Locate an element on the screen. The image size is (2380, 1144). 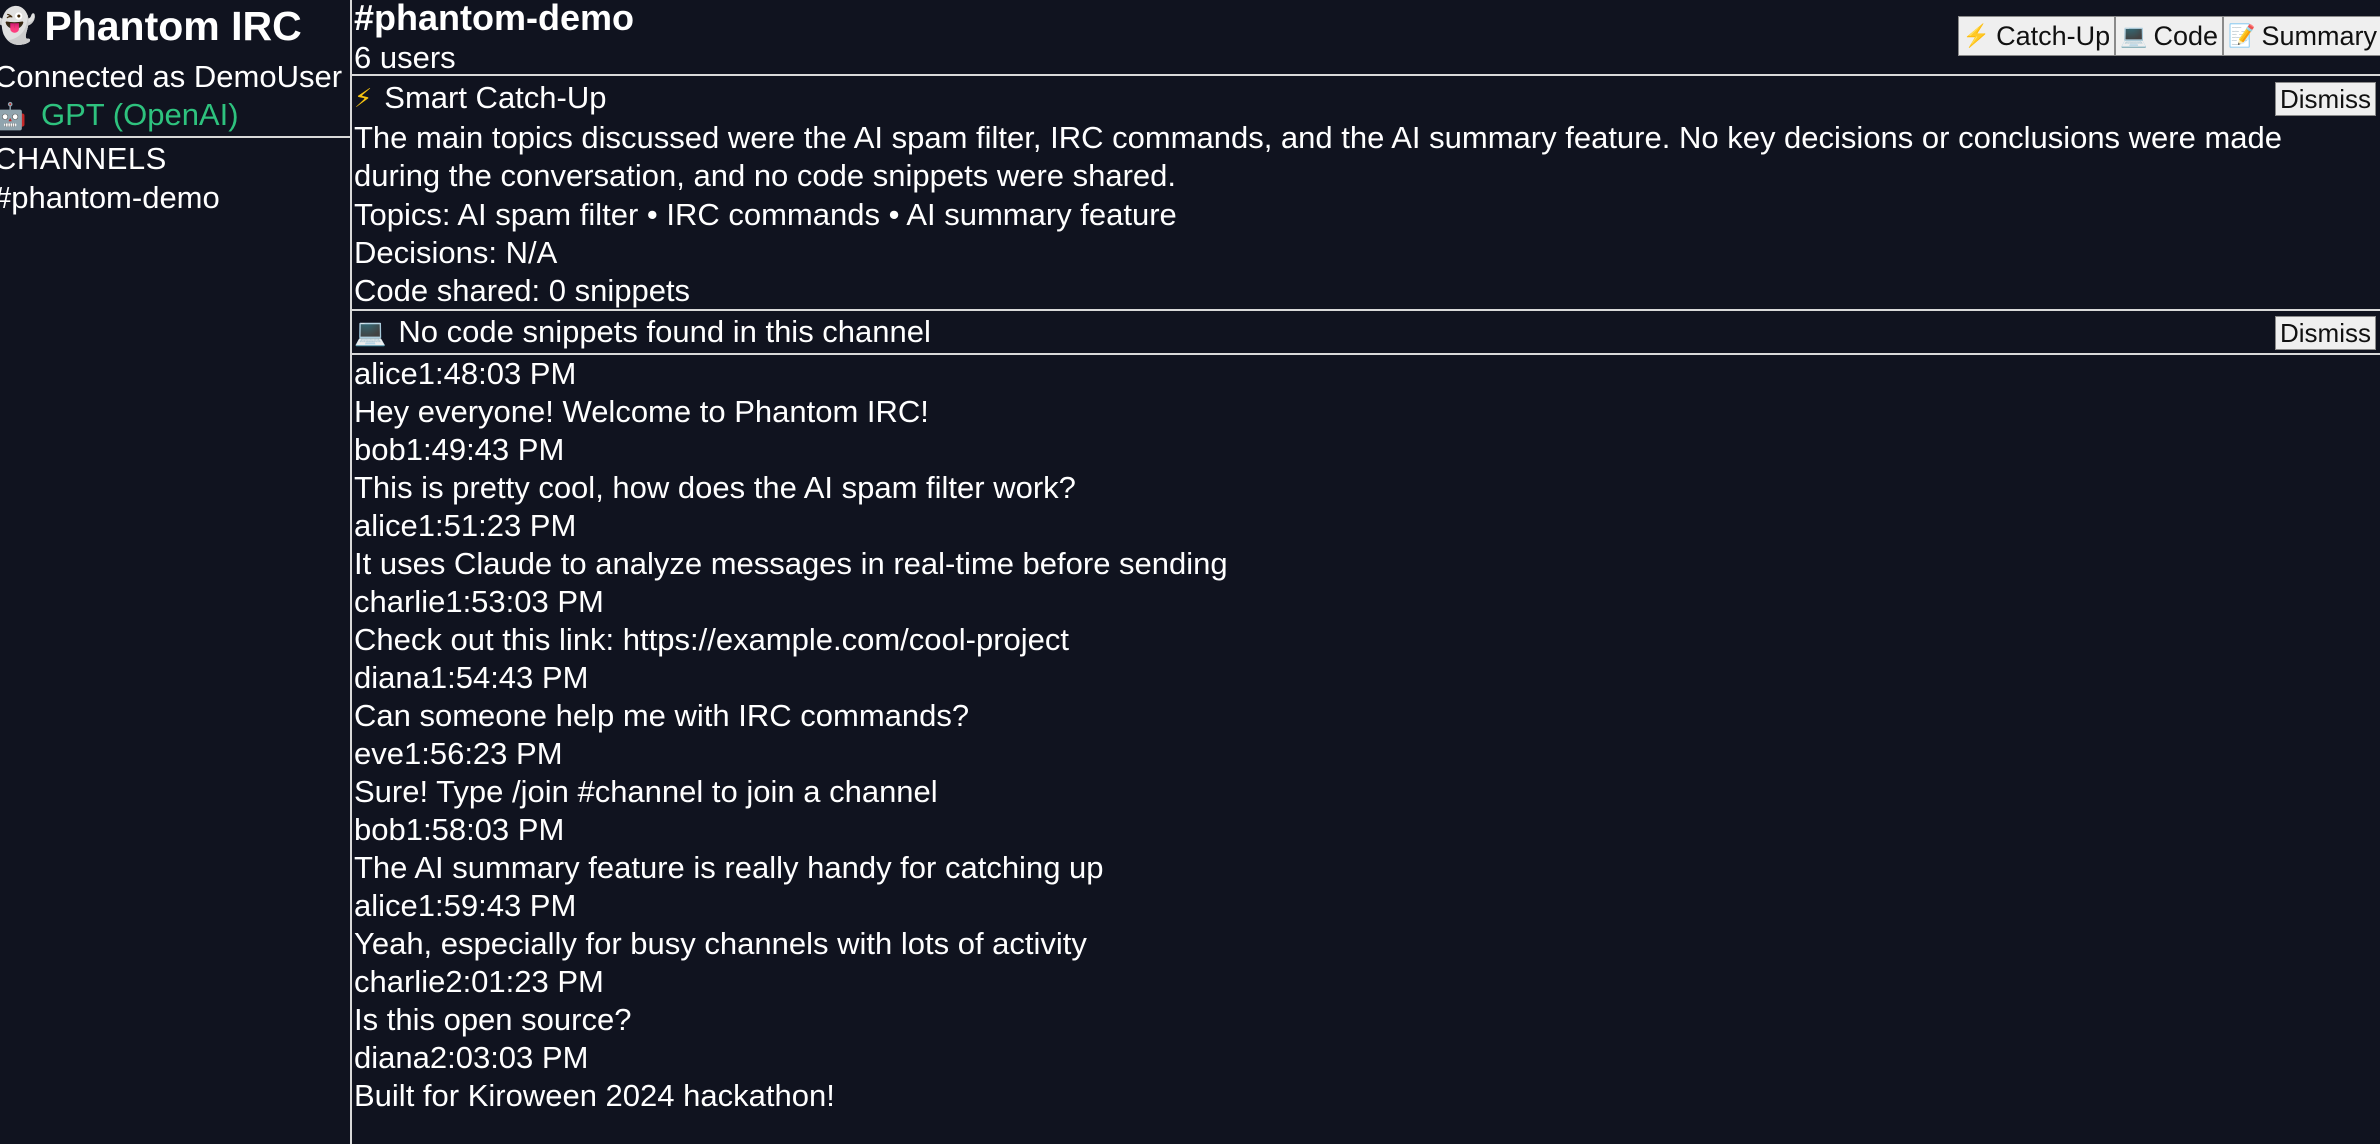
message-time: 1:48:03 PM is located at coordinates (497, 373).